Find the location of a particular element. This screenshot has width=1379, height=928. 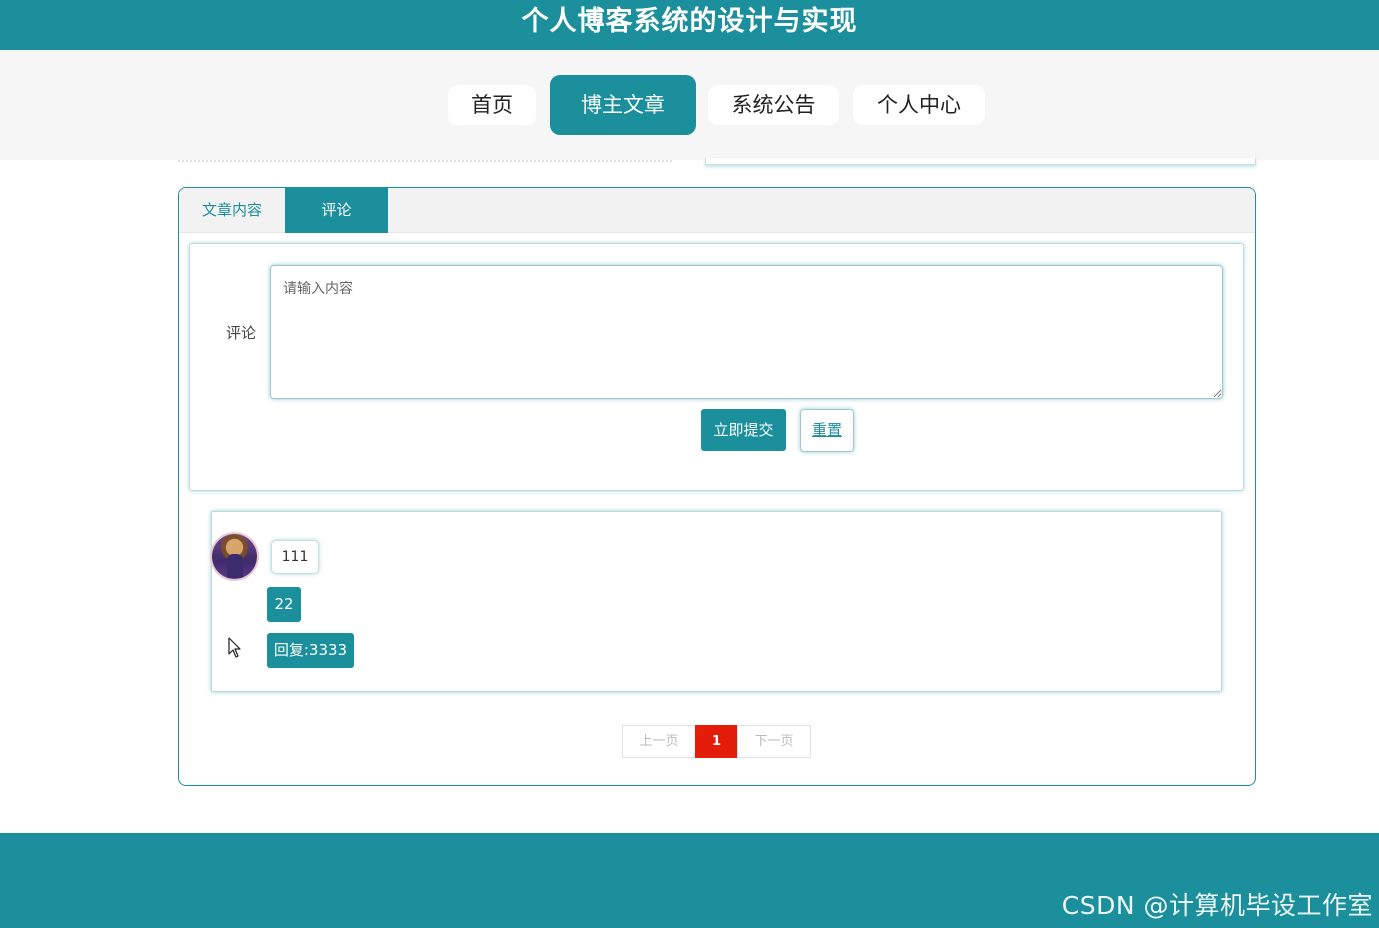

tab-bar: 文章内容 评论 is located at coordinates (717, 210).